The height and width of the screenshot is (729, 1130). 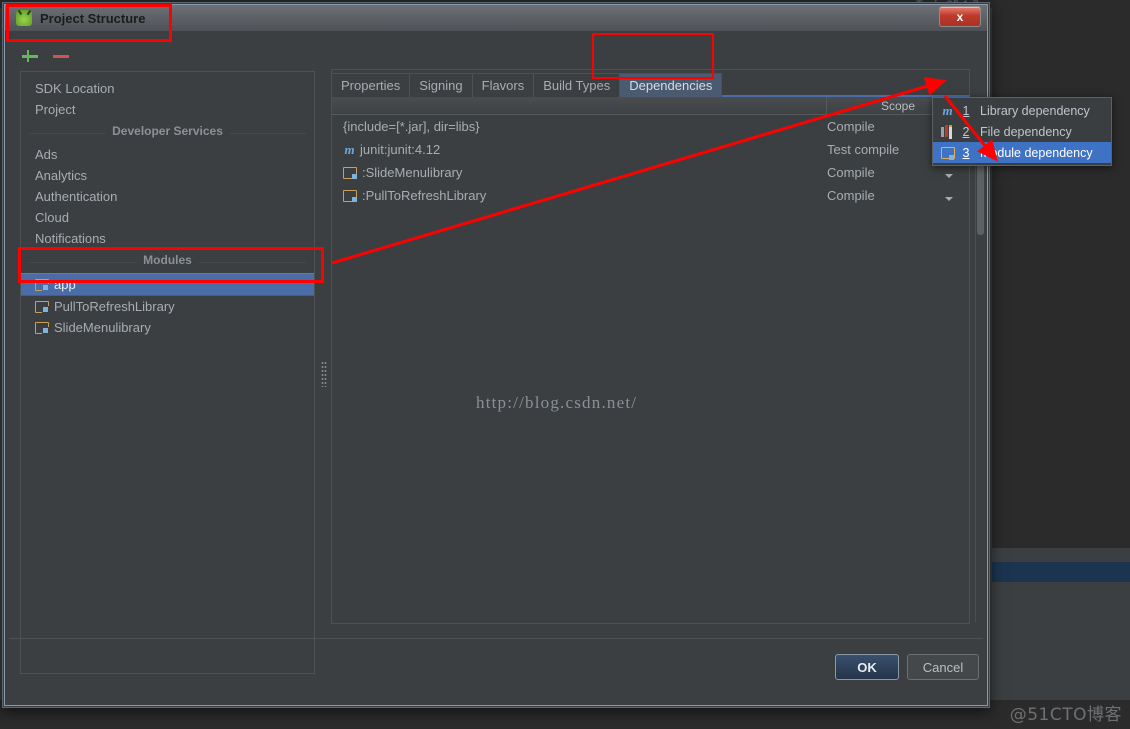 I want to click on dependency-name: junit:junit:4.12, so click(x=400, y=149).